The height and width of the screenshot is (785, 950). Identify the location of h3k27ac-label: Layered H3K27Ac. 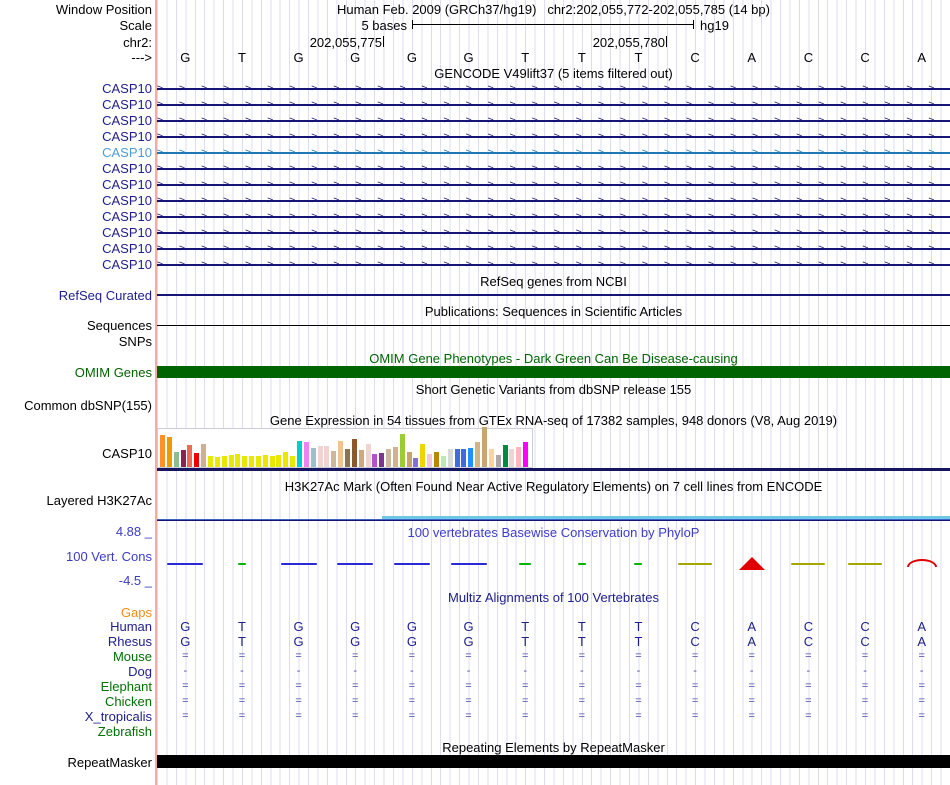
(76, 500).